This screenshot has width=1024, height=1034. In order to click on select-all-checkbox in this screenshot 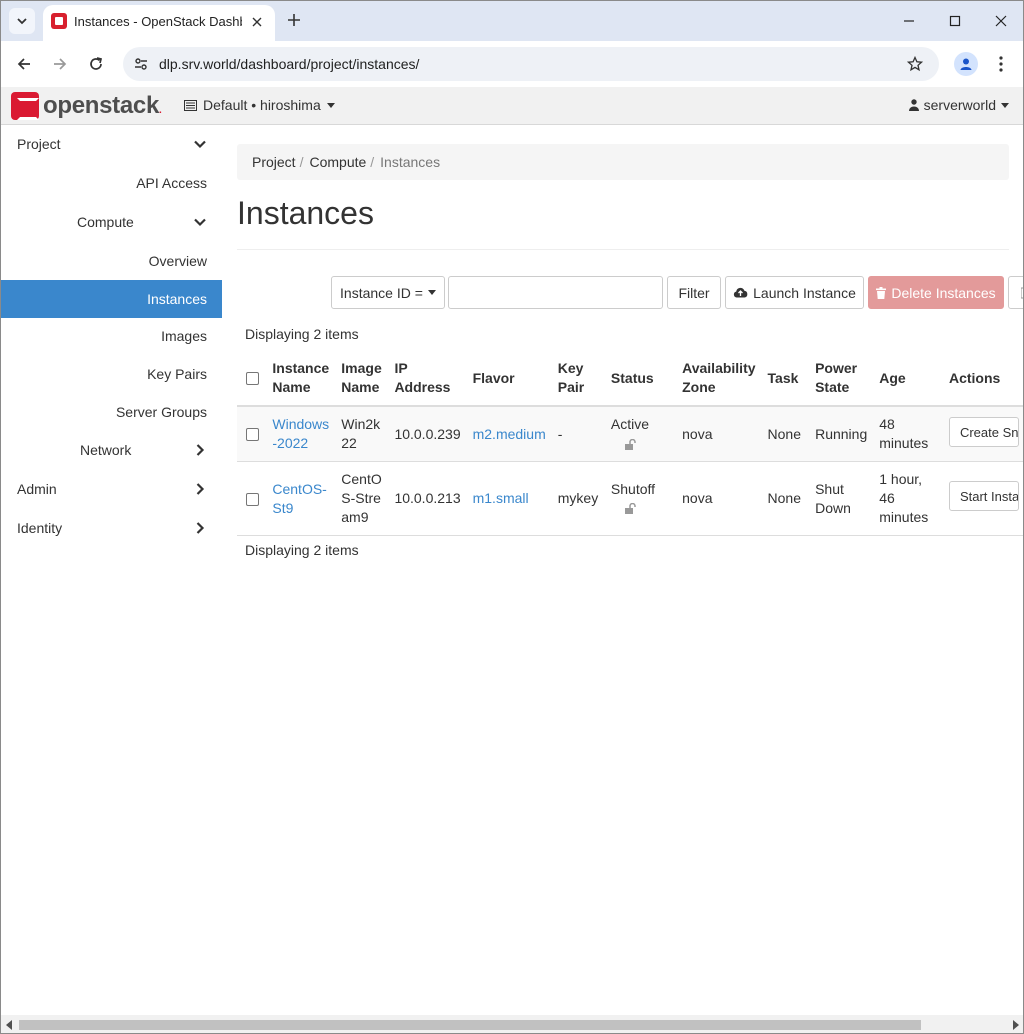, I will do `click(252, 379)`.